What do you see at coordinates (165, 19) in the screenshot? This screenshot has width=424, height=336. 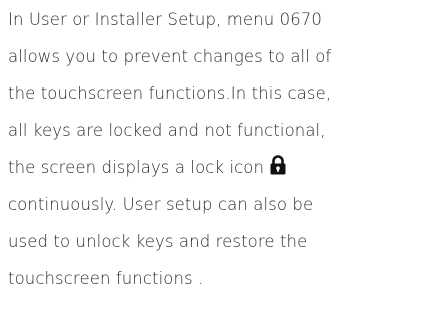 I see `paragraph-line-1: In User or Installer Setup, menu 0670` at bounding box center [165, 19].